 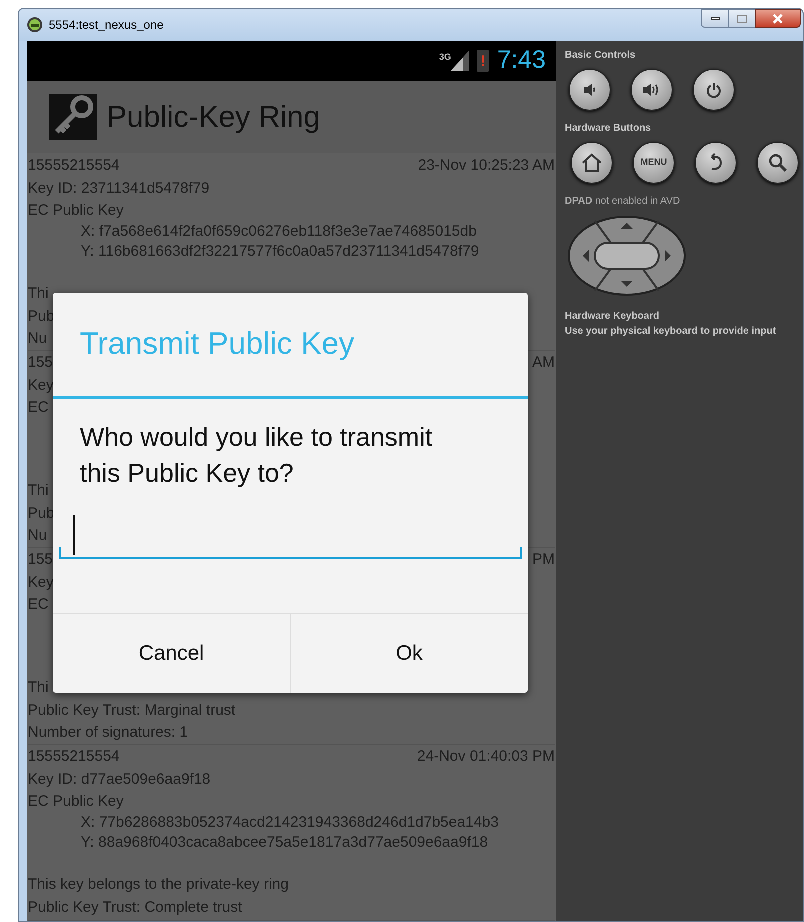 I want to click on power-button, so click(x=714, y=90).